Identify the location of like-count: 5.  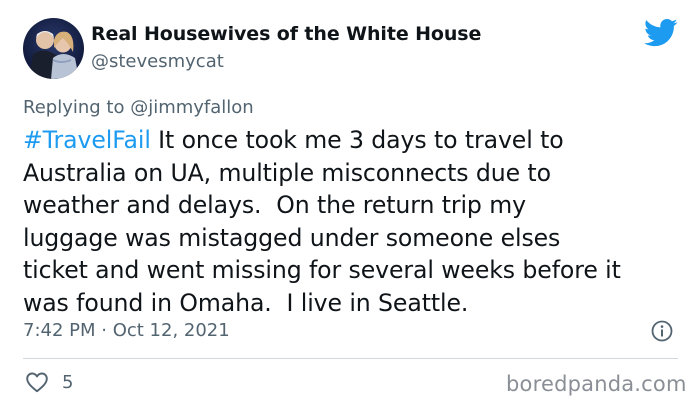
(68, 382).